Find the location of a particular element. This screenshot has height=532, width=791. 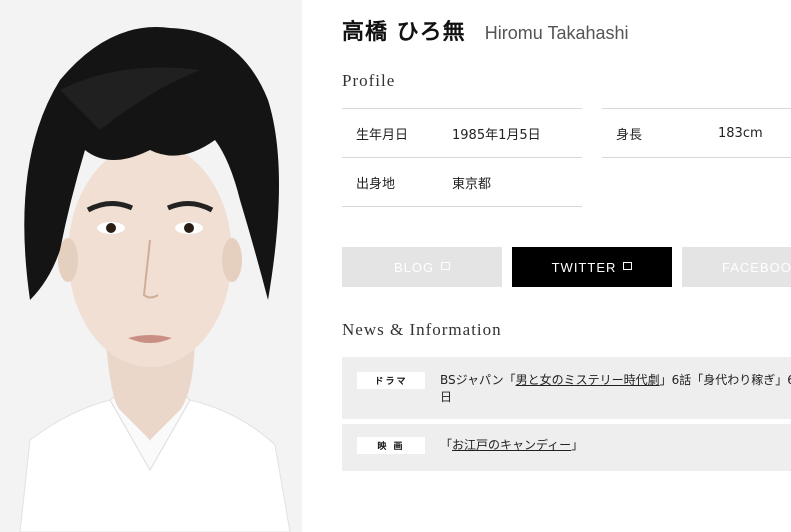

news-item-text: 「お江戸のキャンディー」 is located at coordinates (615, 445).